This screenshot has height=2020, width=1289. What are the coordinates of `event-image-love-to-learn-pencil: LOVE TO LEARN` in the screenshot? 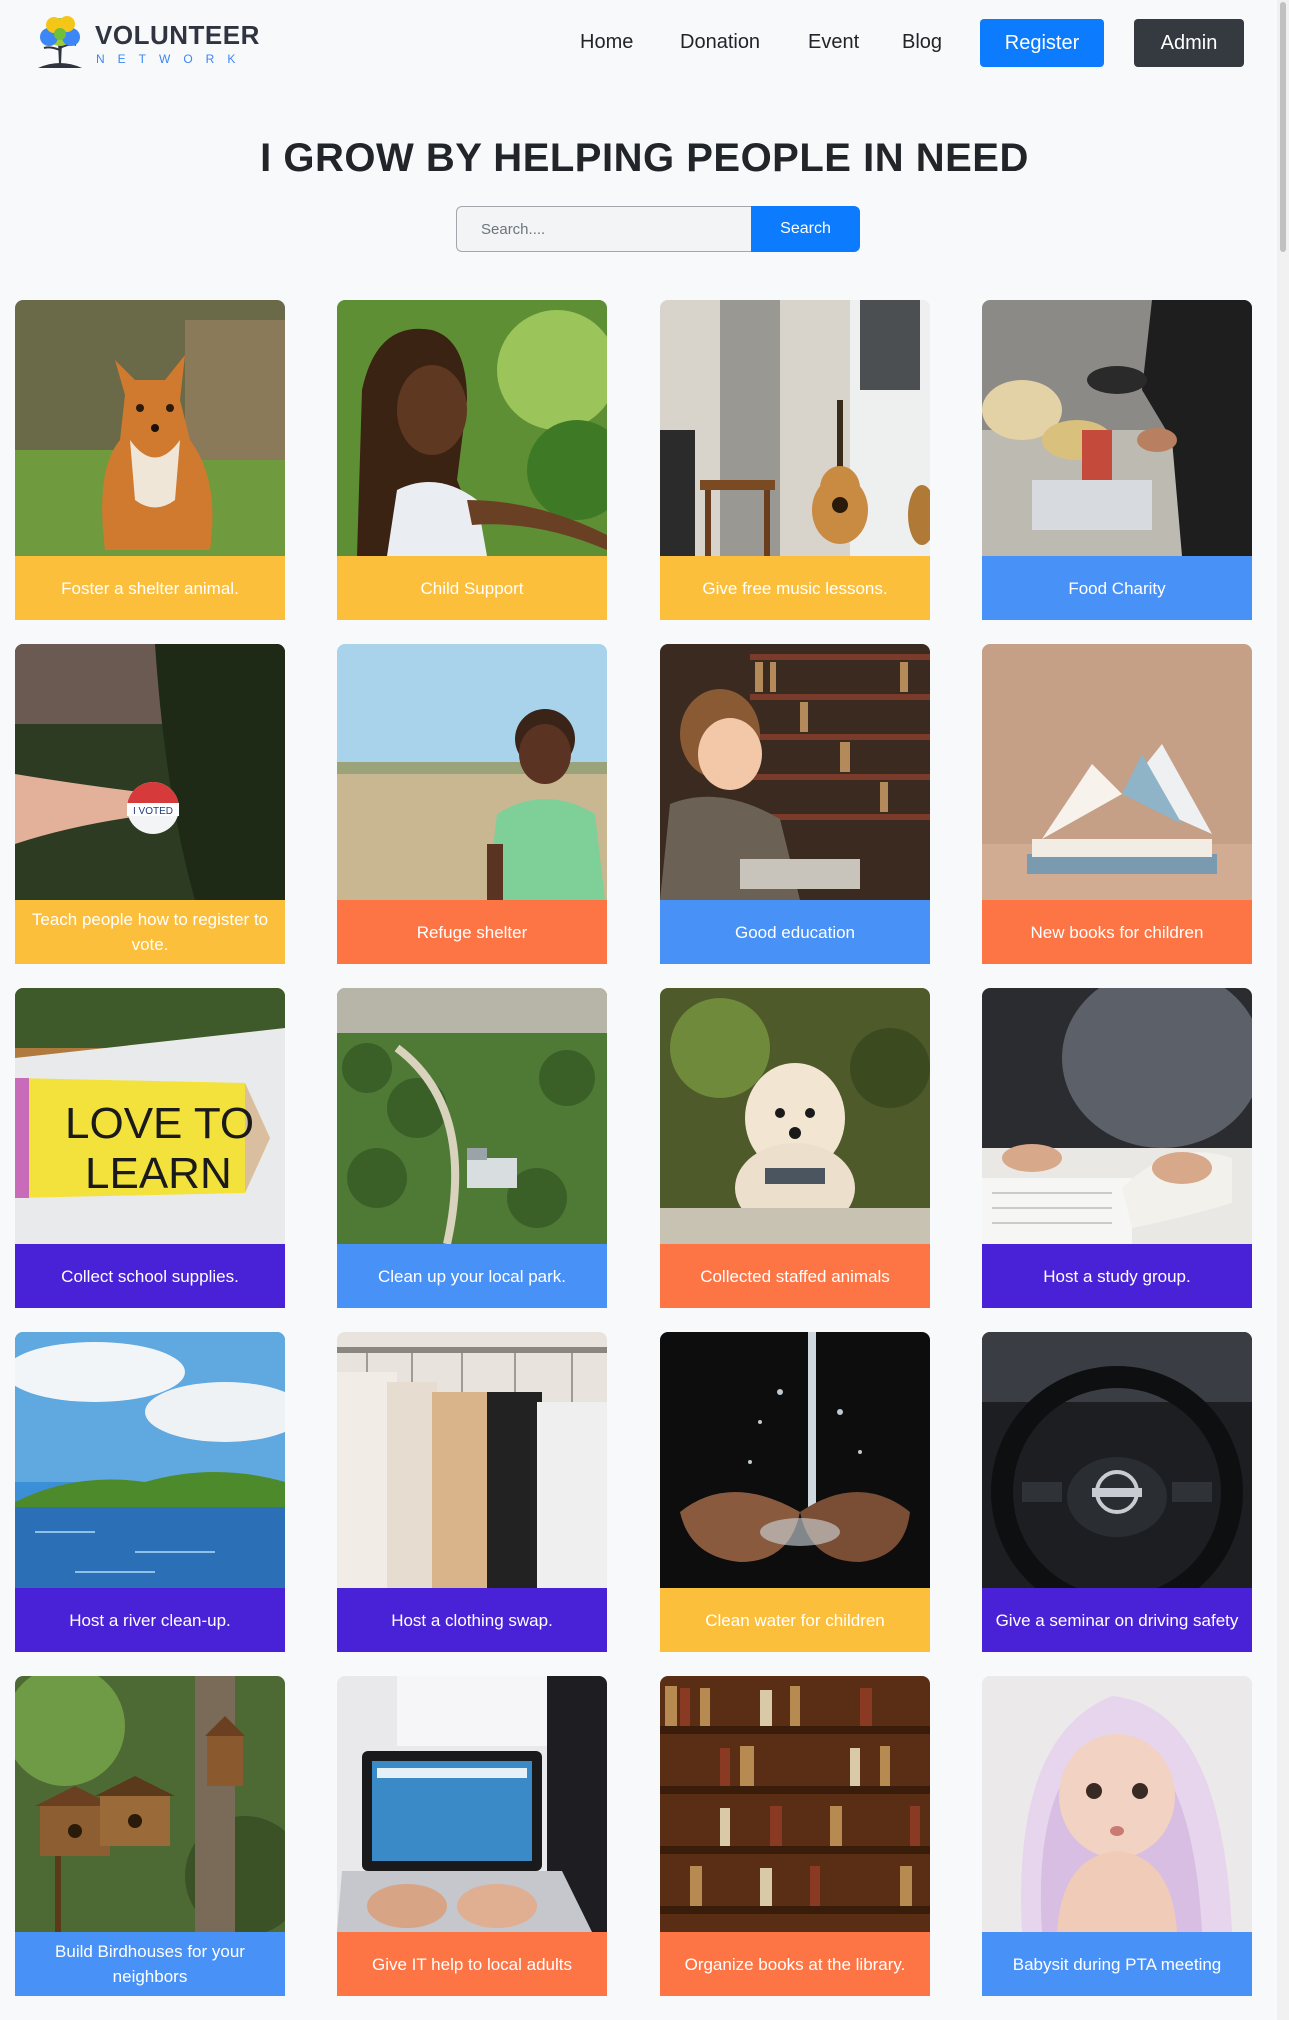 It's located at (150, 1116).